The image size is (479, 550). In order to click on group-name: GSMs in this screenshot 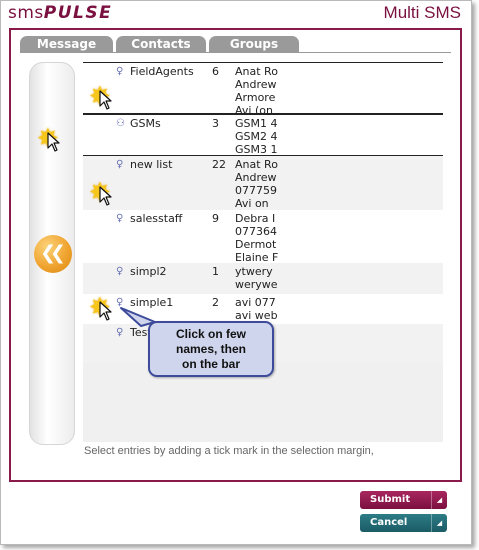, I will do `click(145, 123)`.